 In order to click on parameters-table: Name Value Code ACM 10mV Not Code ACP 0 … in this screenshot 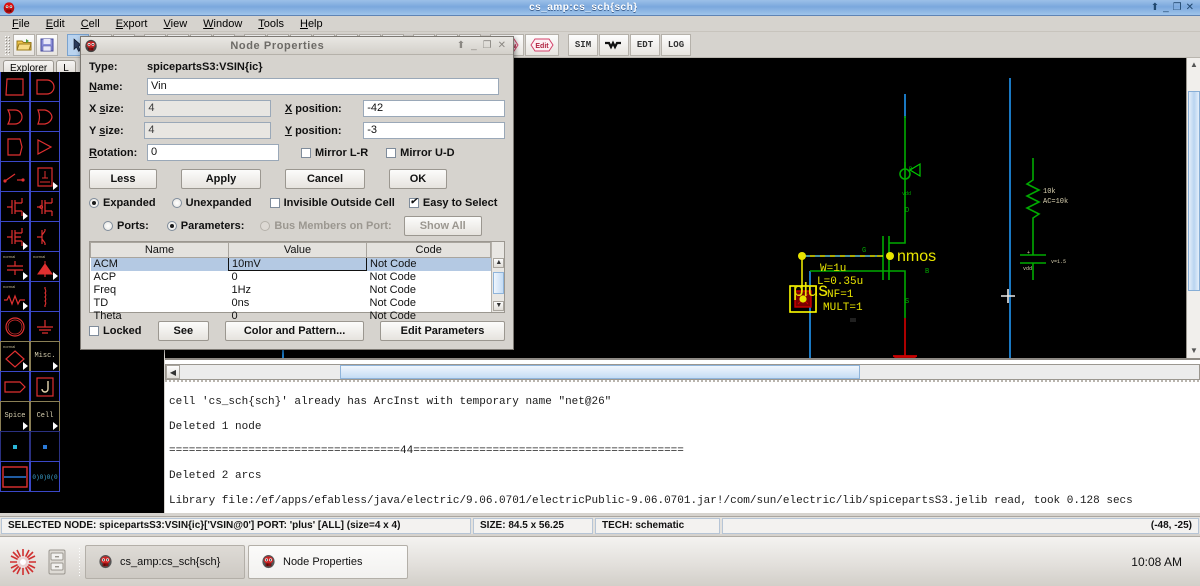, I will do `click(297, 281)`.